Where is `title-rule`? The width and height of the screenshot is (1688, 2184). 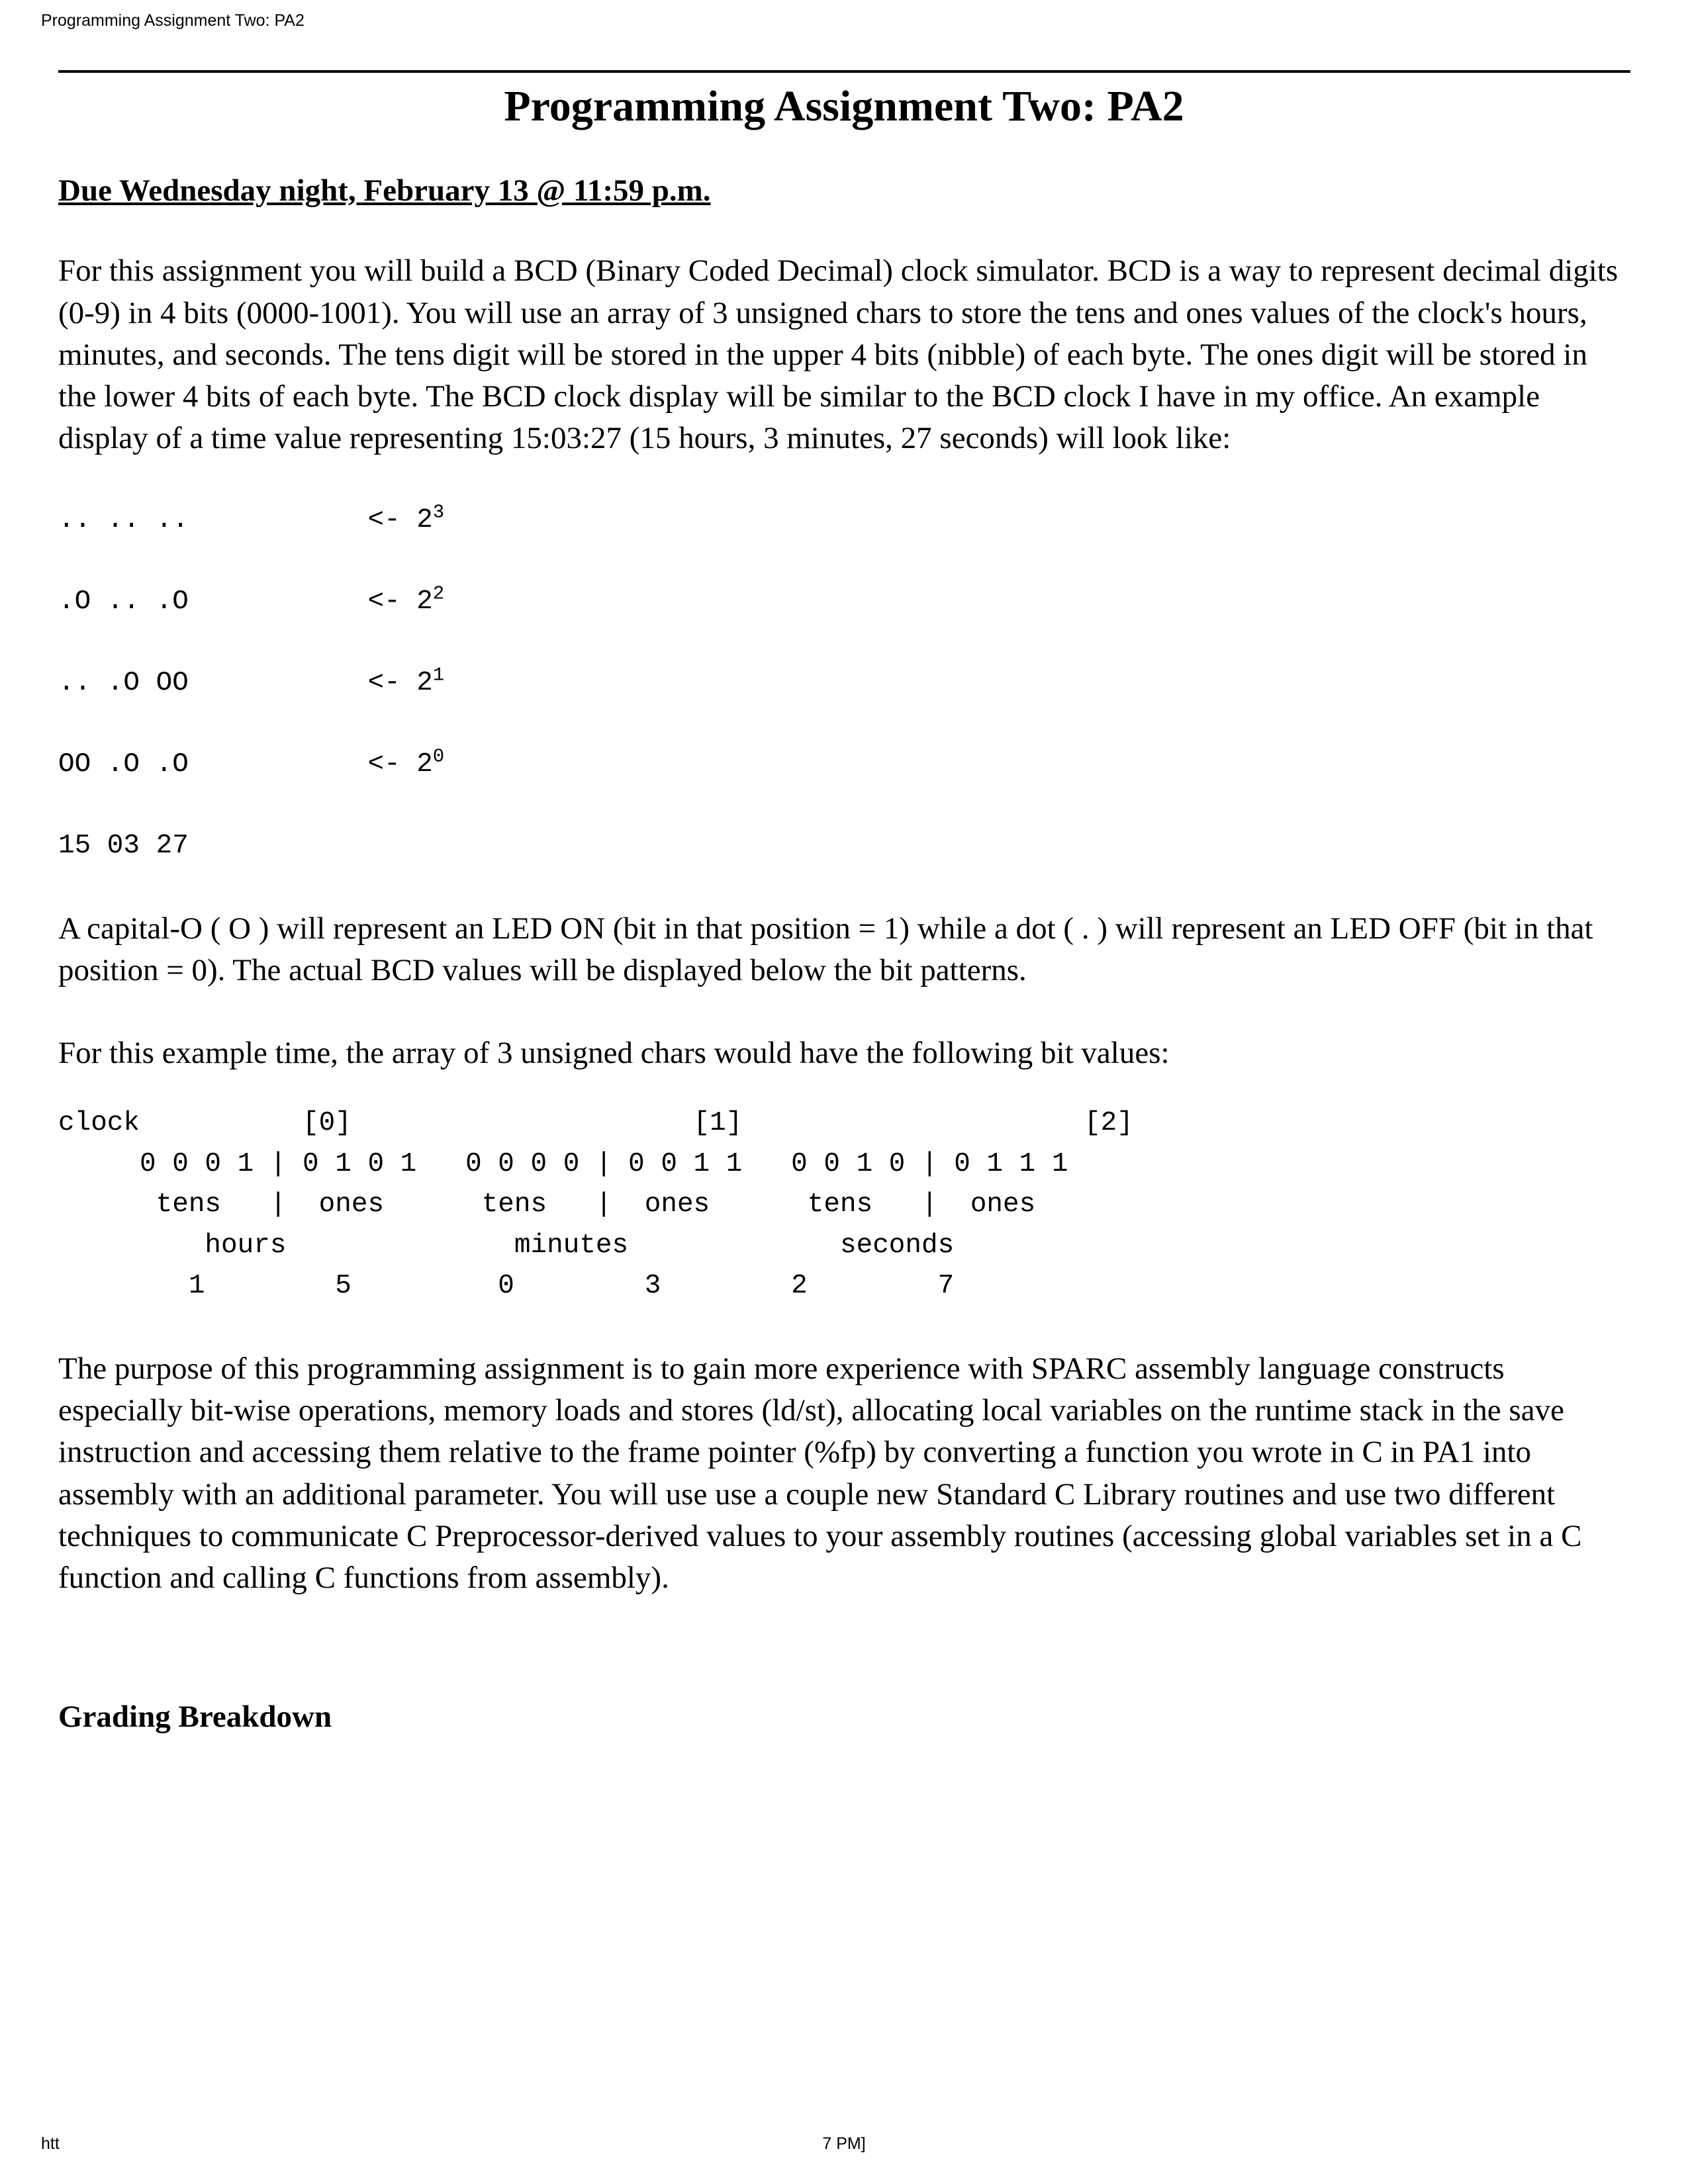 title-rule is located at coordinates (844, 71).